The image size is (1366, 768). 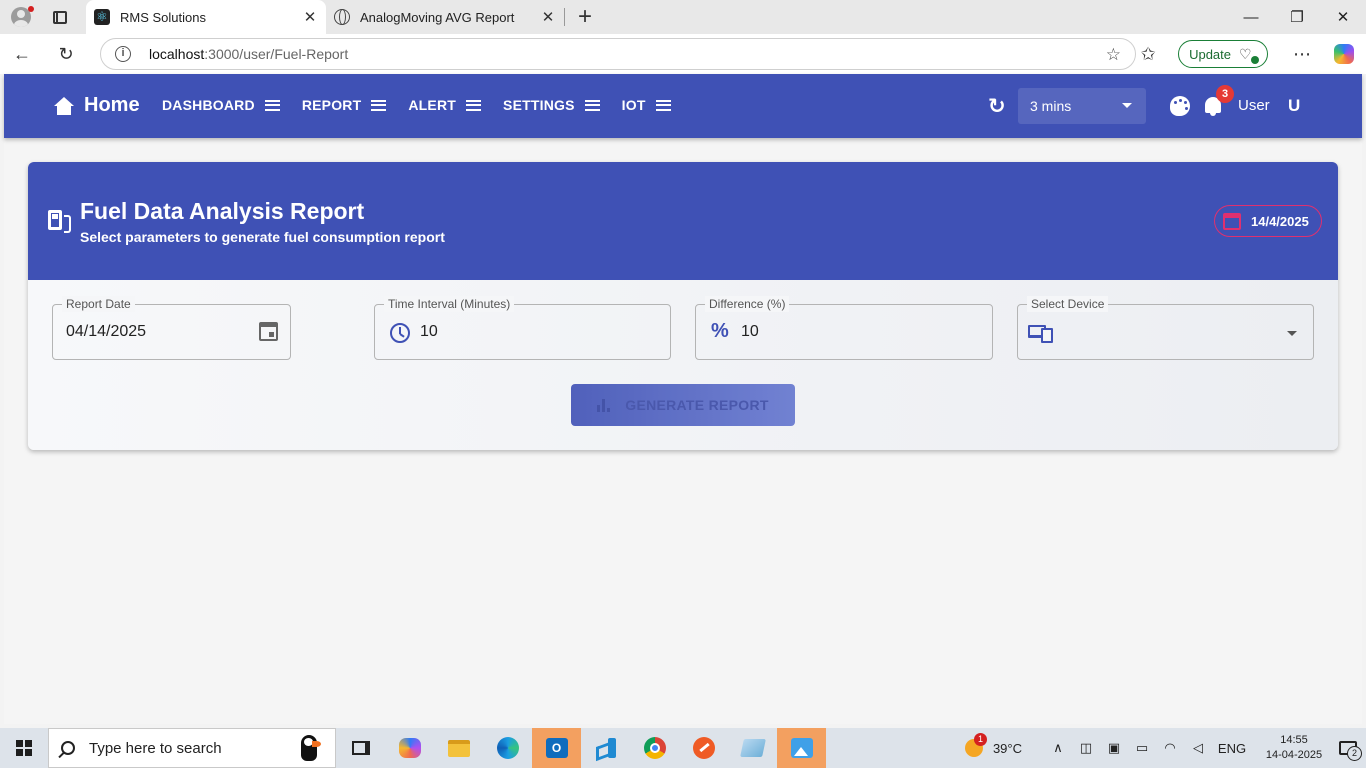 What do you see at coordinates (1040, 334) in the screenshot?
I see `devices-icon` at bounding box center [1040, 334].